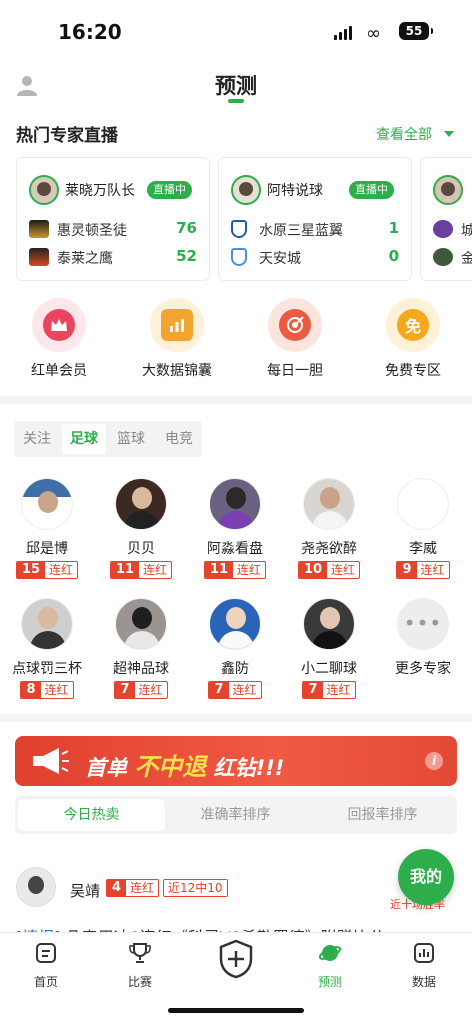  What do you see at coordinates (280, 259) in the screenshot?
I see `team-name: 天安城` at bounding box center [280, 259].